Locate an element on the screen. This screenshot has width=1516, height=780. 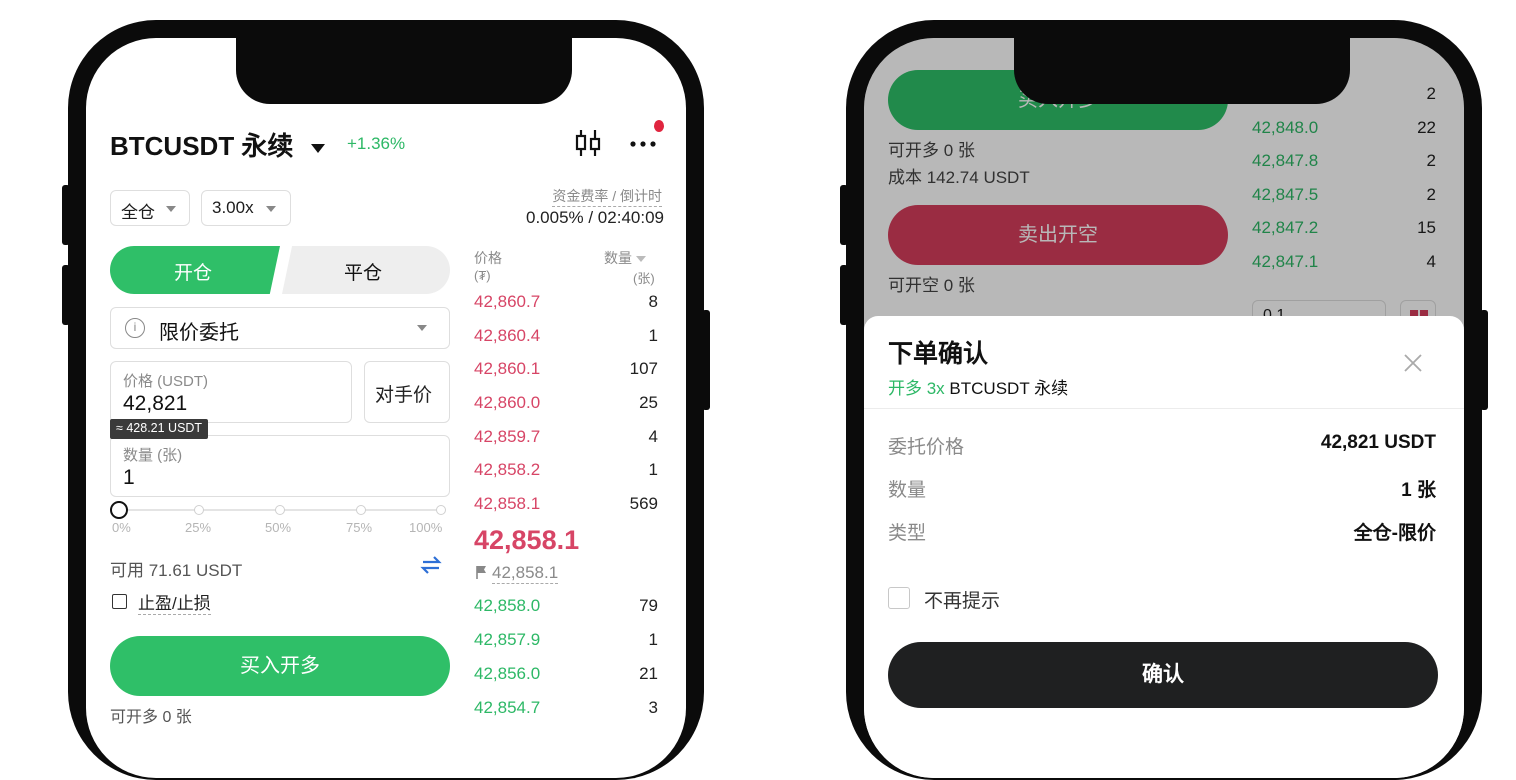
tpsl-checkbox is located at coordinates (119, 601).